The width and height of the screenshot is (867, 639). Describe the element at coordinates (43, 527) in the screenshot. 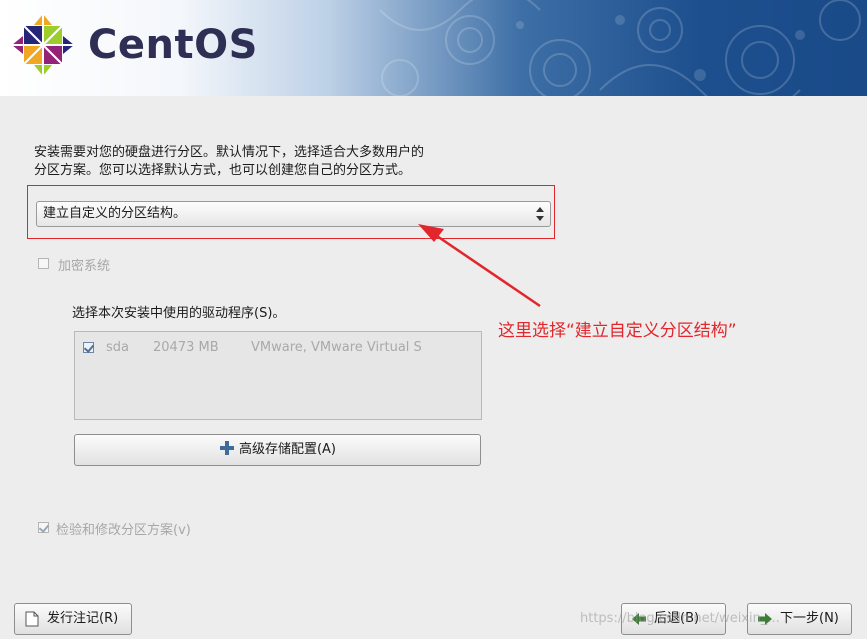

I see `review-partition-checkbox` at that location.